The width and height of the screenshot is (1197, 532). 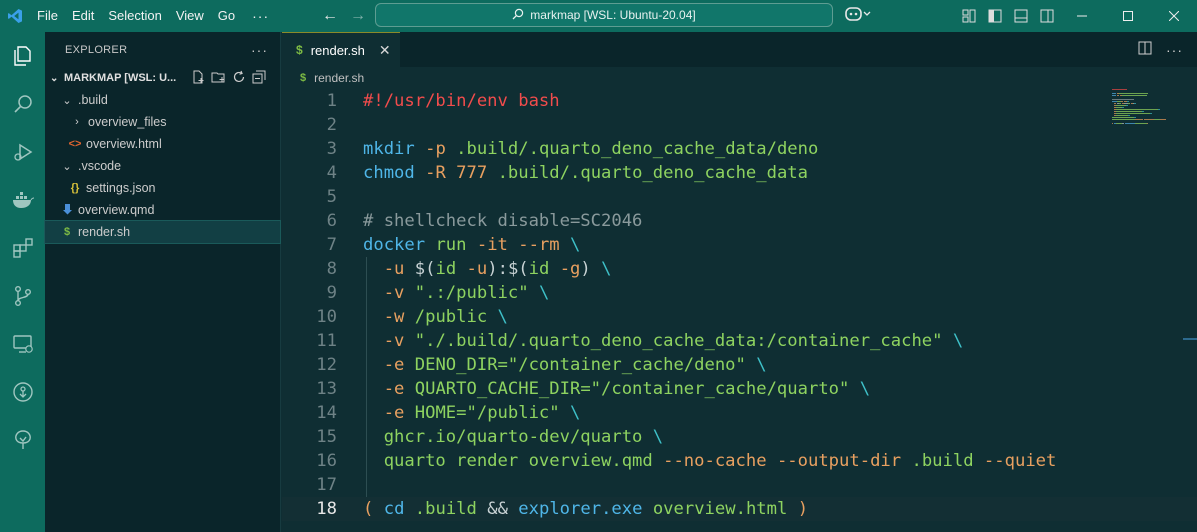 I want to click on code-line: 17, so click(x=739, y=485).